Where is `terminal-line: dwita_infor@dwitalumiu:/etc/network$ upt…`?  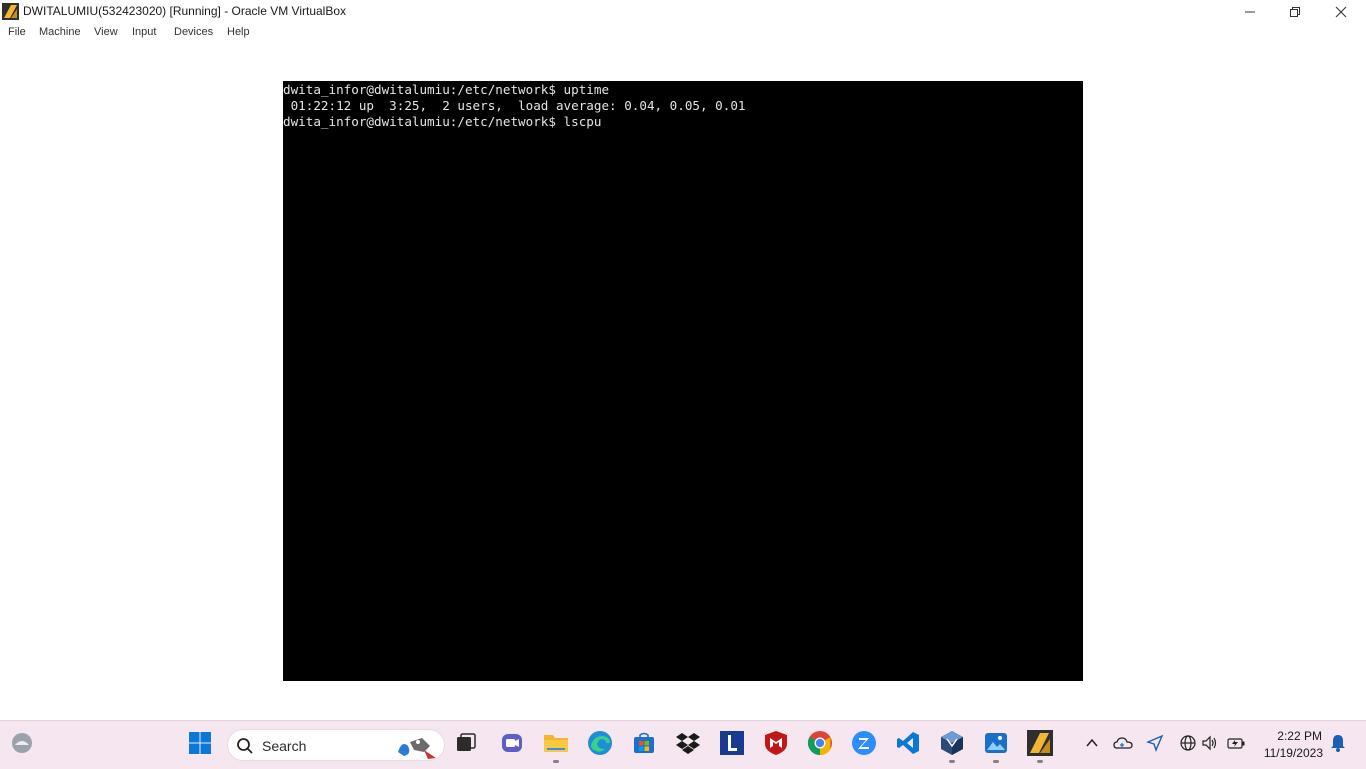
terminal-line: dwita_infor@dwitalumiu:/etc/network$ upt… is located at coordinates (446, 89).